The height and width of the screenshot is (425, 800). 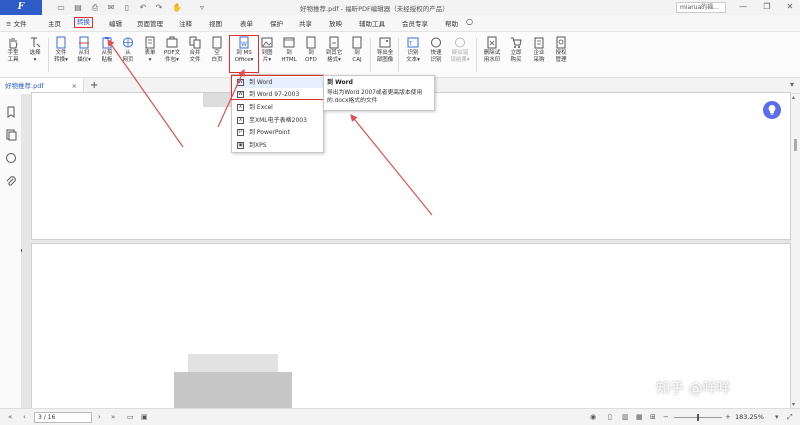 What do you see at coordinates (795, 145) in the screenshot?
I see `scroll-thumb` at bounding box center [795, 145].